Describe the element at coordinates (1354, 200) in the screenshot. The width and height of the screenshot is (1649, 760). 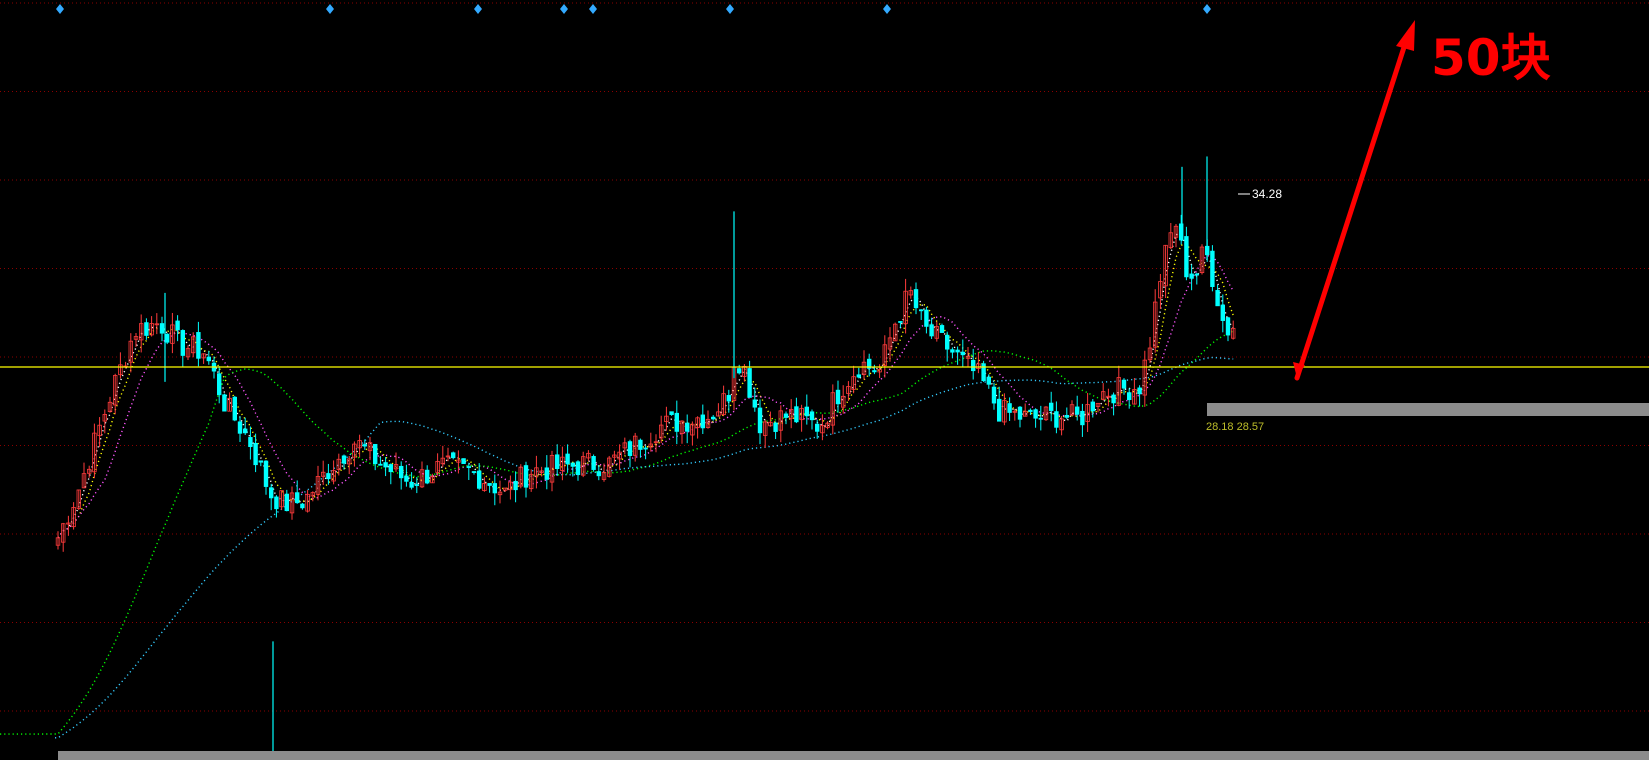
I see `target-arrow` at that location.